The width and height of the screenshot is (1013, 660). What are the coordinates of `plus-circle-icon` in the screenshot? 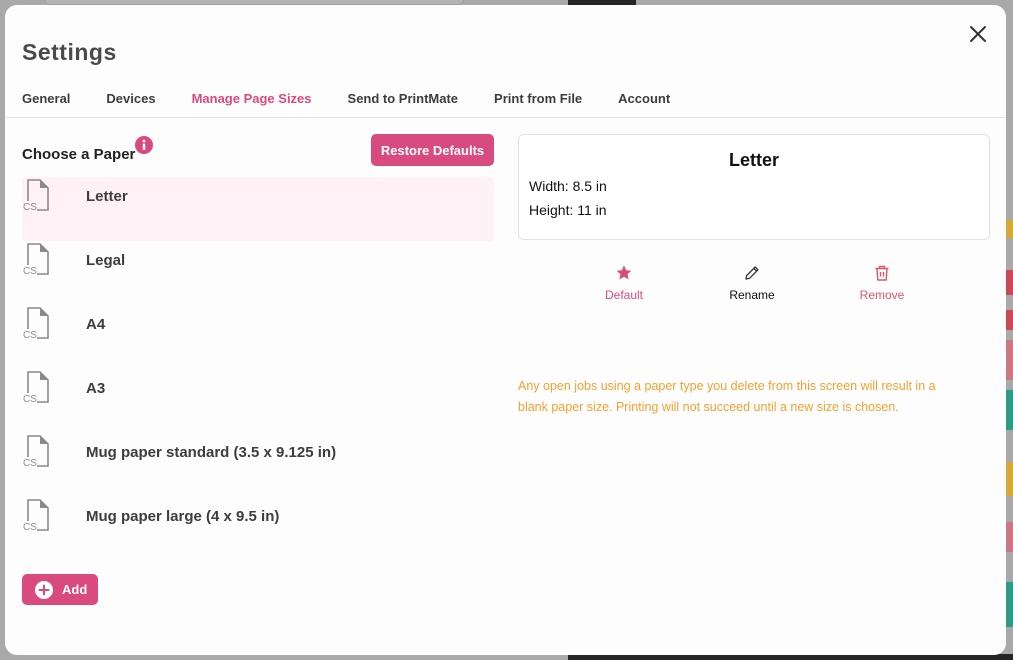 It's located at (44, 589).